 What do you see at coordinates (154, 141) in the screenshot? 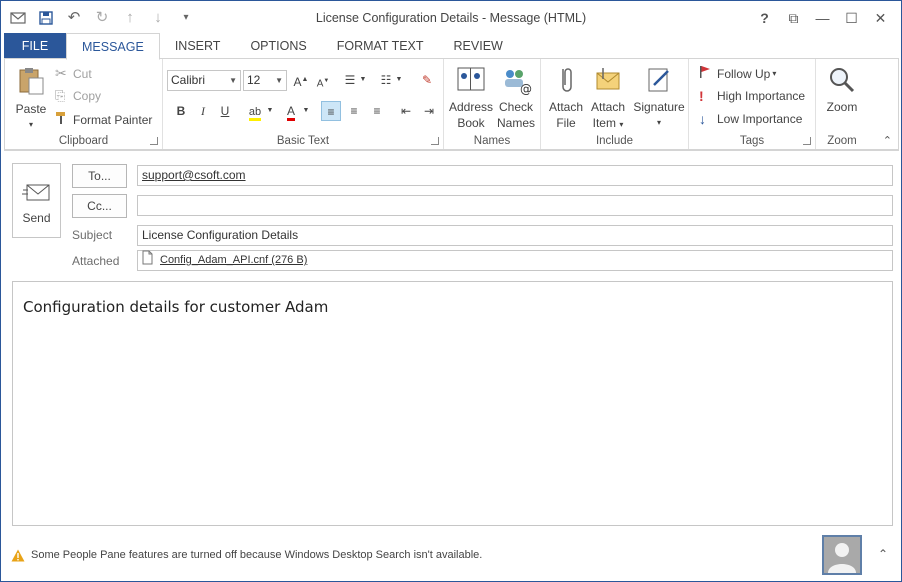
I see `clipboard-dialog-launcher-icon` at bounding box center [154, 141].